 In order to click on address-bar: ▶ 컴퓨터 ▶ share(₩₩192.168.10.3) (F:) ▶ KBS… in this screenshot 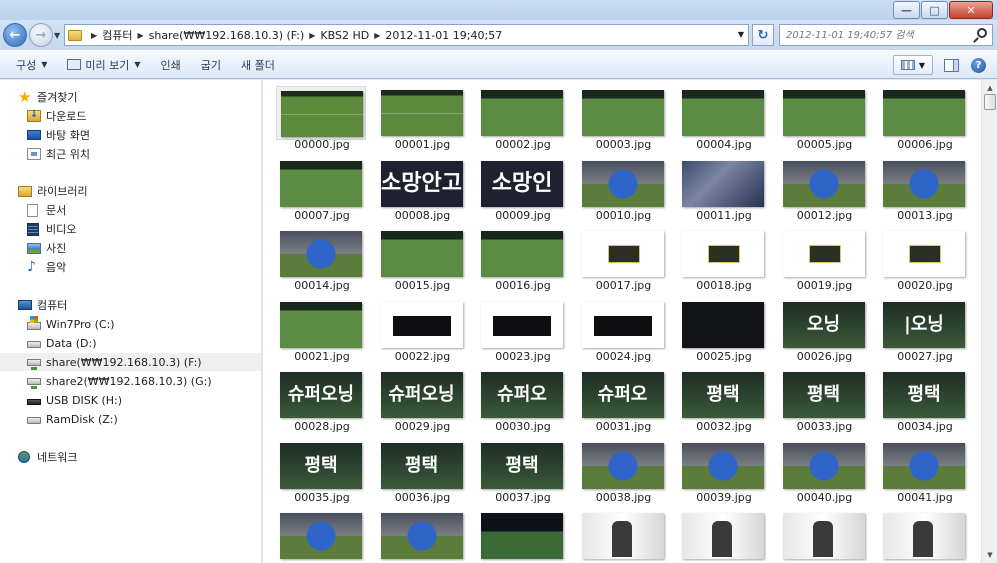, I will do `click(406, 35)`.